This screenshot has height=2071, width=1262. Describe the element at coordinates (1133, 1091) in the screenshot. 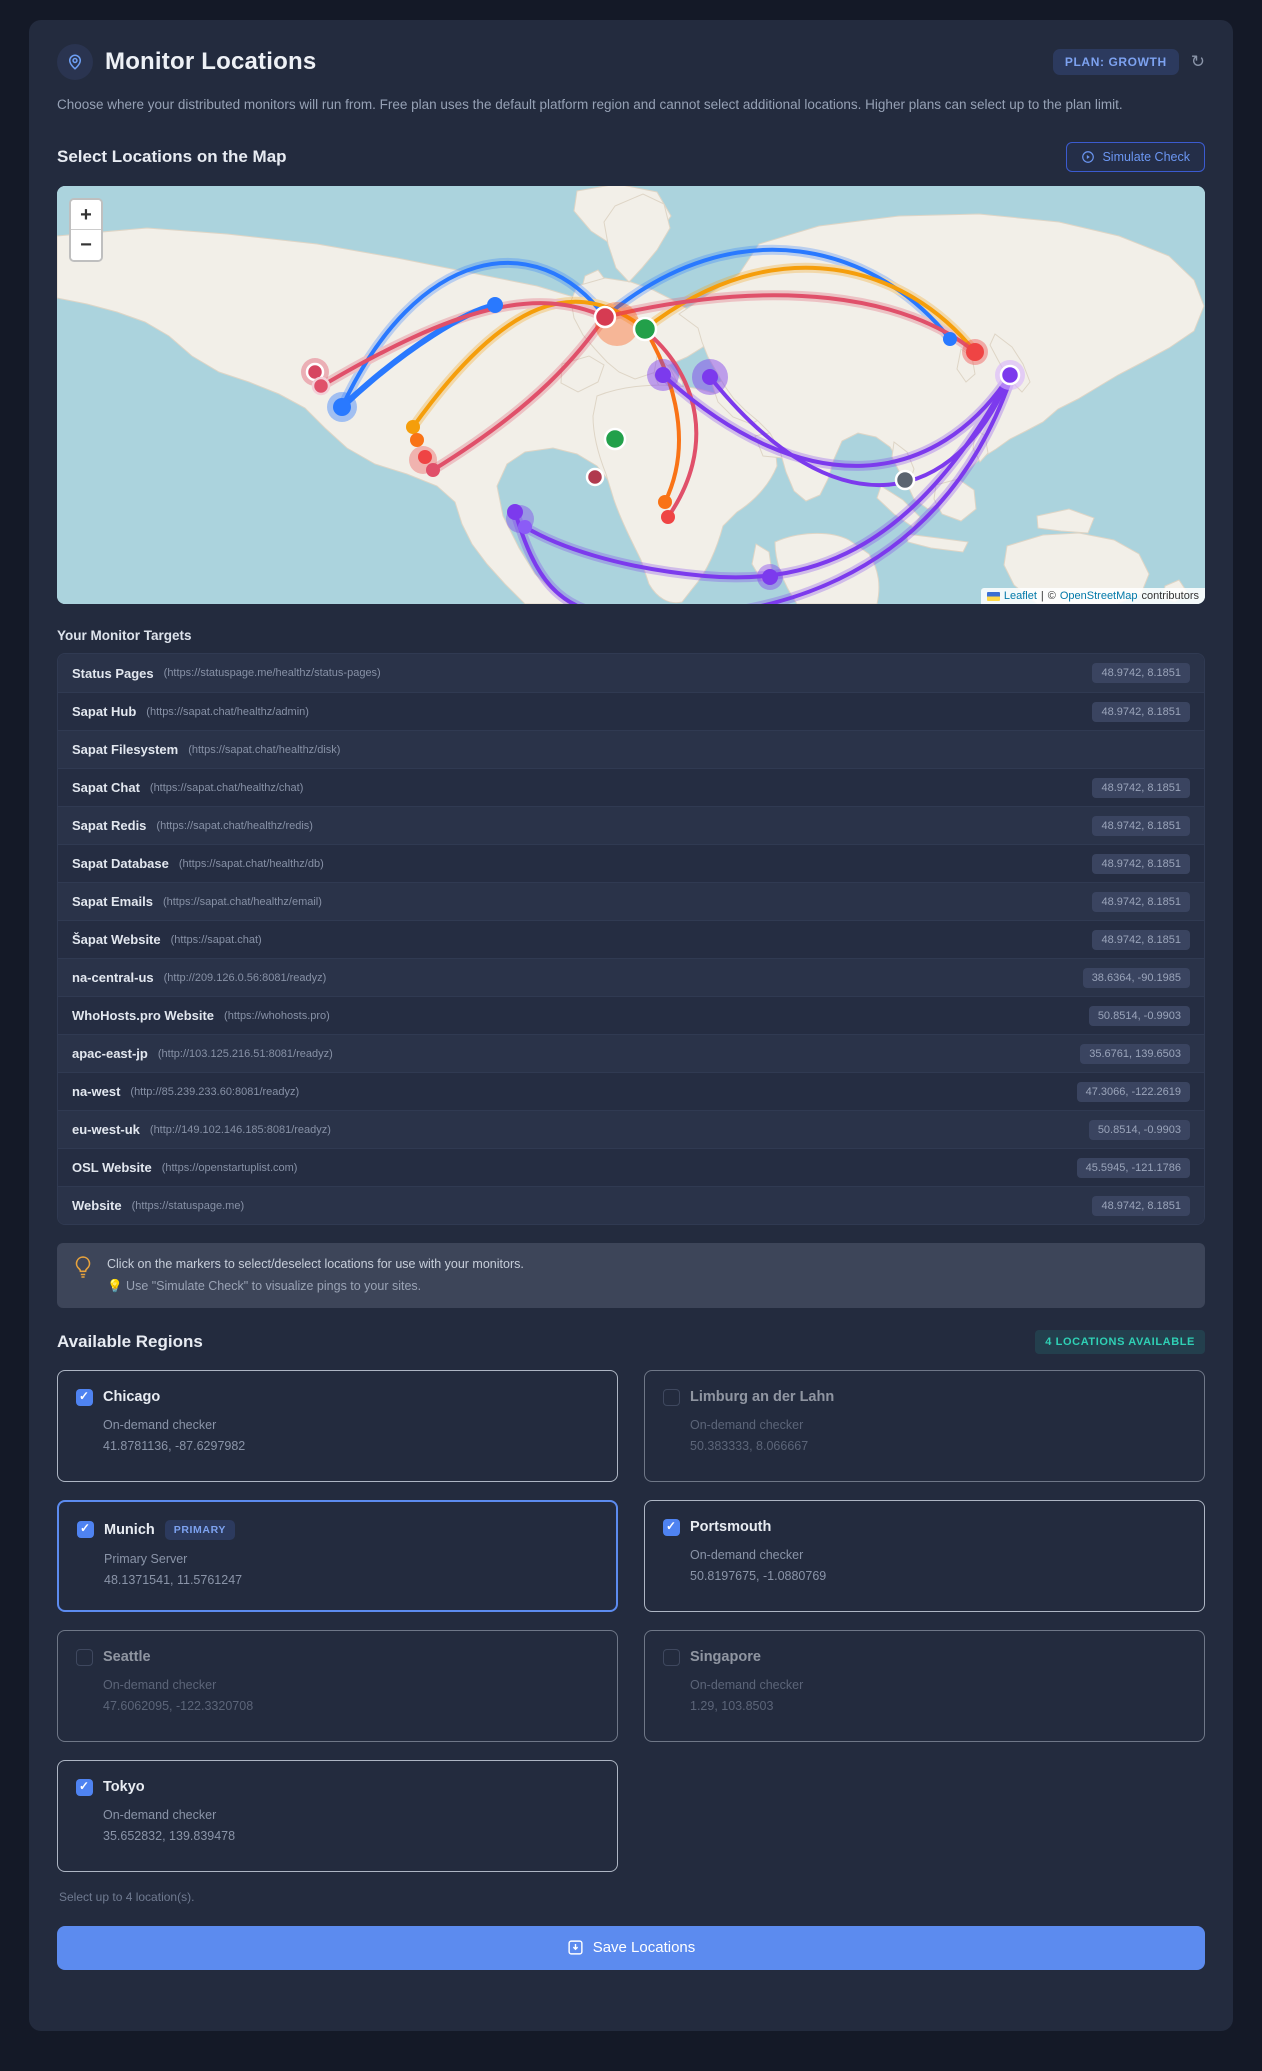

I see `target-coords: 47.3066, -122.2619` at that location.